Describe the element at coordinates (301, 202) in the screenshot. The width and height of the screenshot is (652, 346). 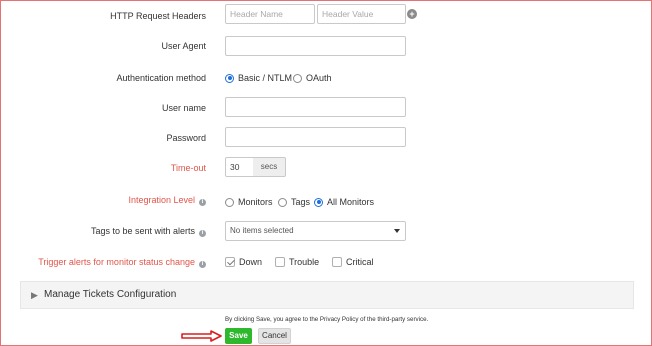
I see `integration-tags-label: Tags` at that location.